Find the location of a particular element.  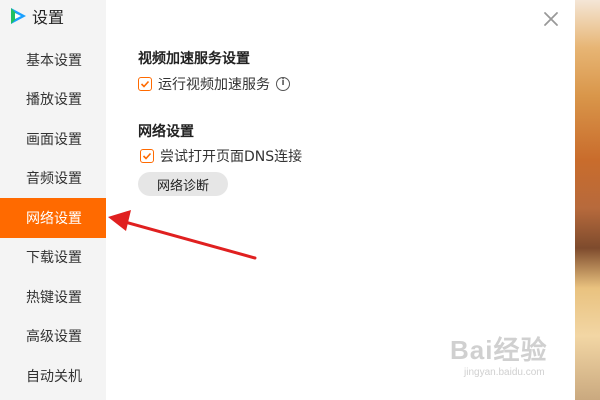

video-accel-label: 运行视频加速服务 is located at coordinates (214, 85).